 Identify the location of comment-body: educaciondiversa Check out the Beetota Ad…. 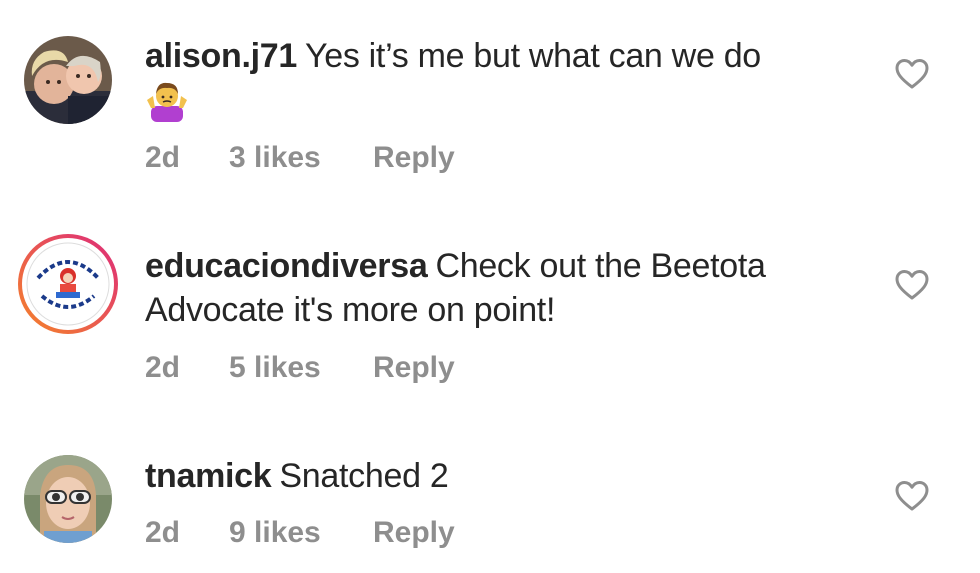
(505, 288).